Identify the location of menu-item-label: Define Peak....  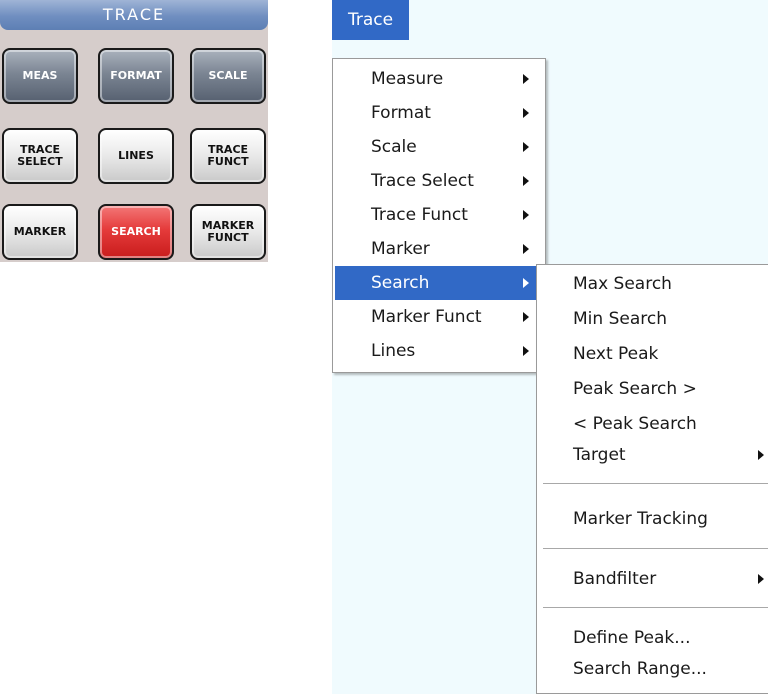
(632, 638).